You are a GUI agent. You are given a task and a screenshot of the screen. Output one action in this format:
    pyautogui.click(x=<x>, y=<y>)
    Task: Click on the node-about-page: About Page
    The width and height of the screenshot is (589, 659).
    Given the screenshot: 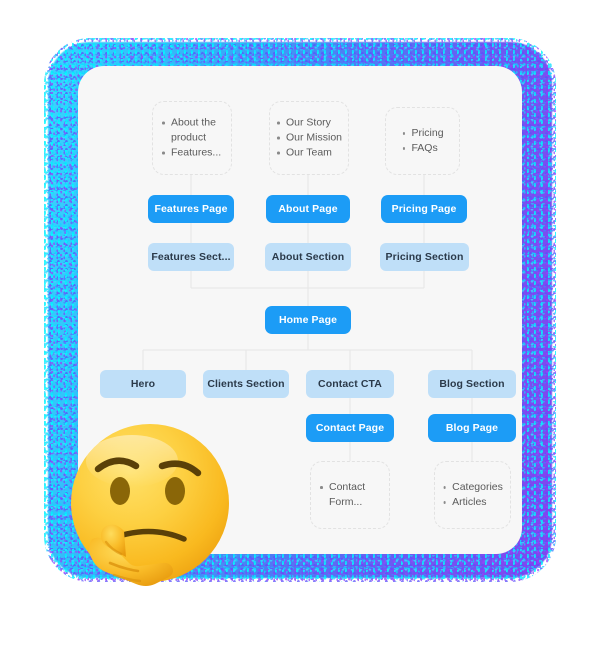 What is the action you would take?
    pyautogui.click(x=308, y=209)
    